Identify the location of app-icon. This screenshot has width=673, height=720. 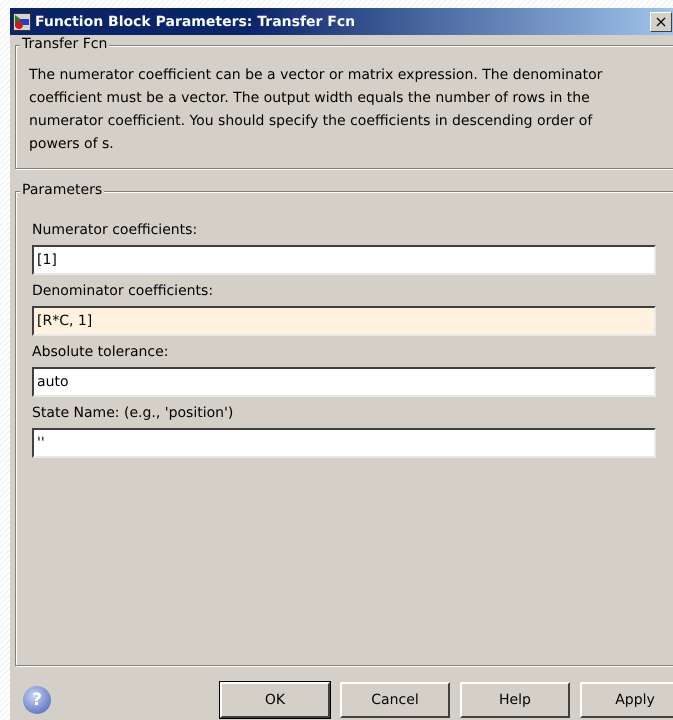
(22, 21).